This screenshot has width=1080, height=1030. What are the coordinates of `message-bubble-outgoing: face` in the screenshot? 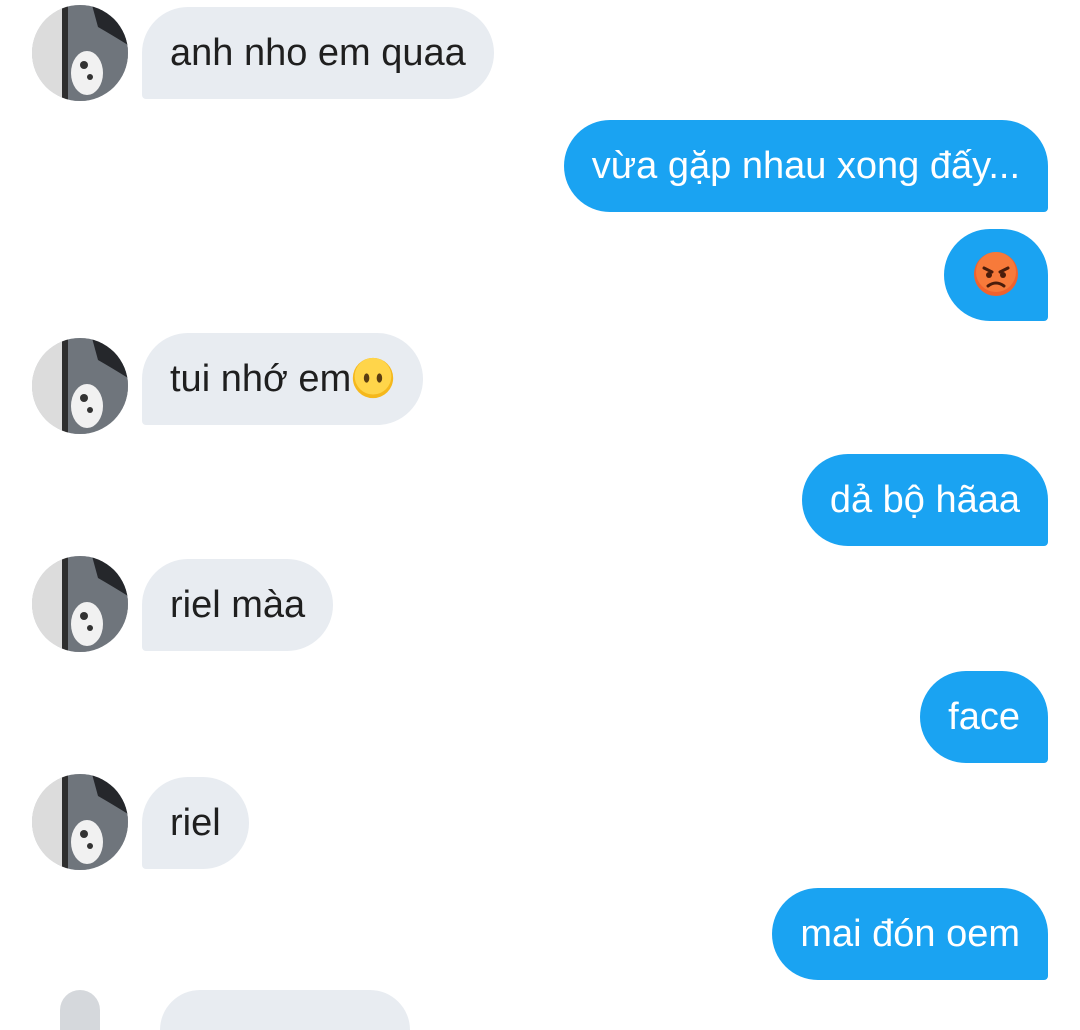 It's located at (984, 717).